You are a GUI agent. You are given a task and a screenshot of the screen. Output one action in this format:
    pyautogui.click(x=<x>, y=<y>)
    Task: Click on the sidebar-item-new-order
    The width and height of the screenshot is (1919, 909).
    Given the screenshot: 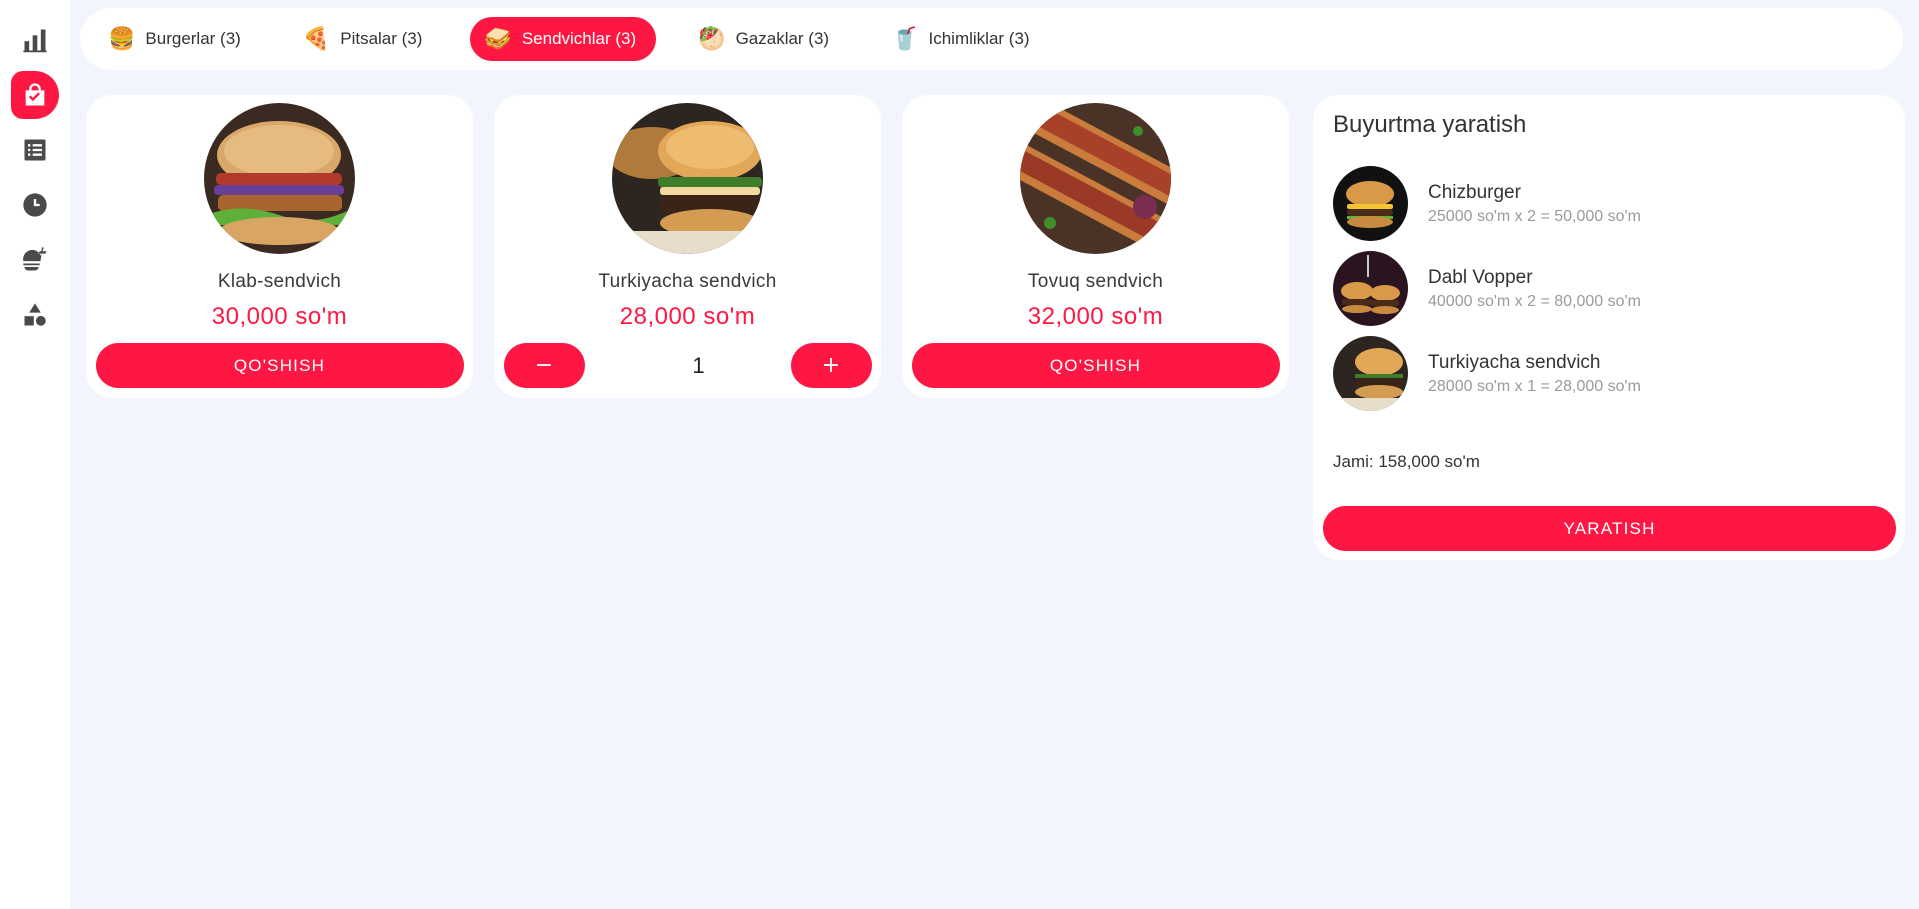 What is the action you would take?
    pyautogui.click(x=35, y=95)
    